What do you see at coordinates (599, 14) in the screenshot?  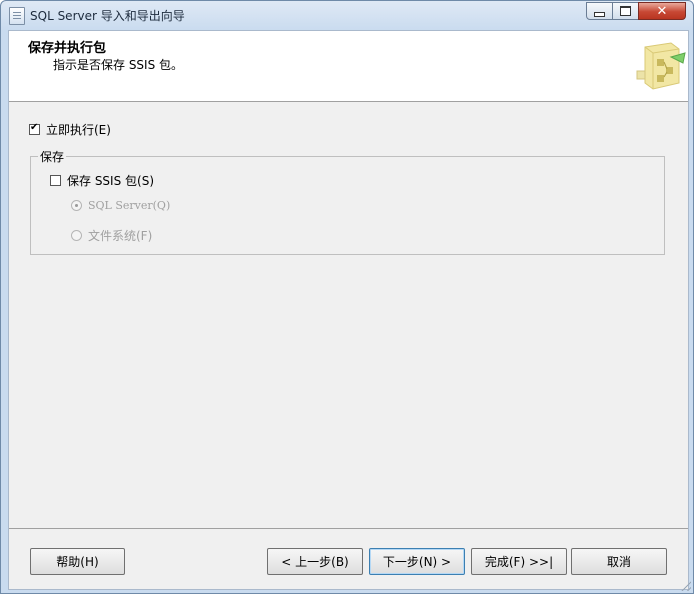 I see `minimize-icon` at bounding box center [599, 14].